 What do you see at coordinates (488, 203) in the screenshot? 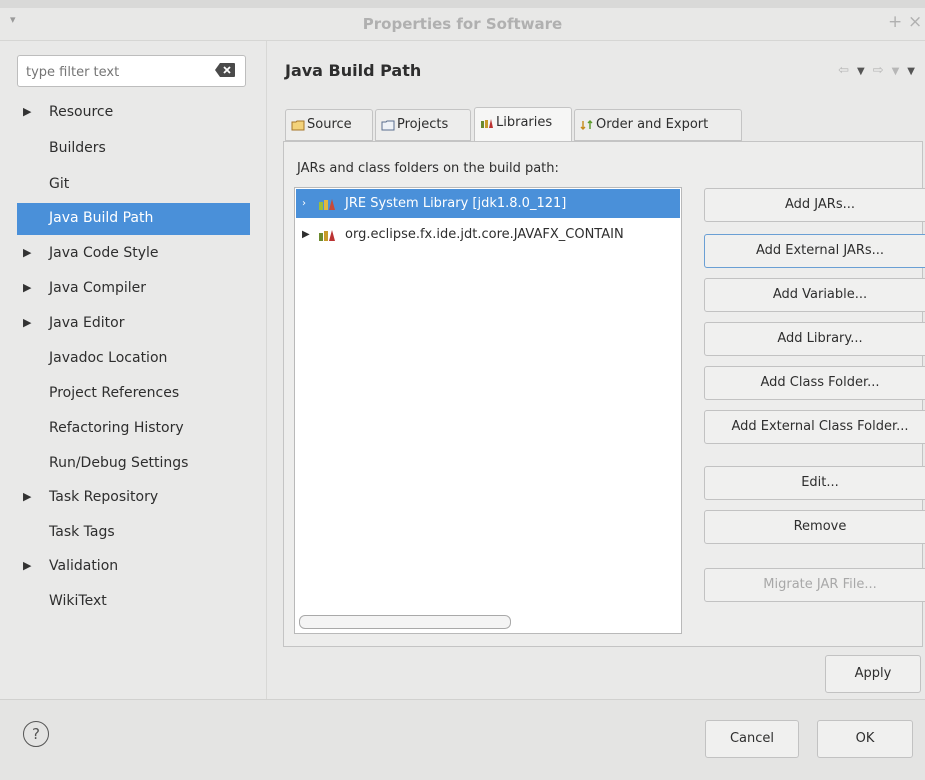
I see `list-item-jre-system-library: › JRE System Library [jdk1.8.0_121]` at bounding box center [488, 203].